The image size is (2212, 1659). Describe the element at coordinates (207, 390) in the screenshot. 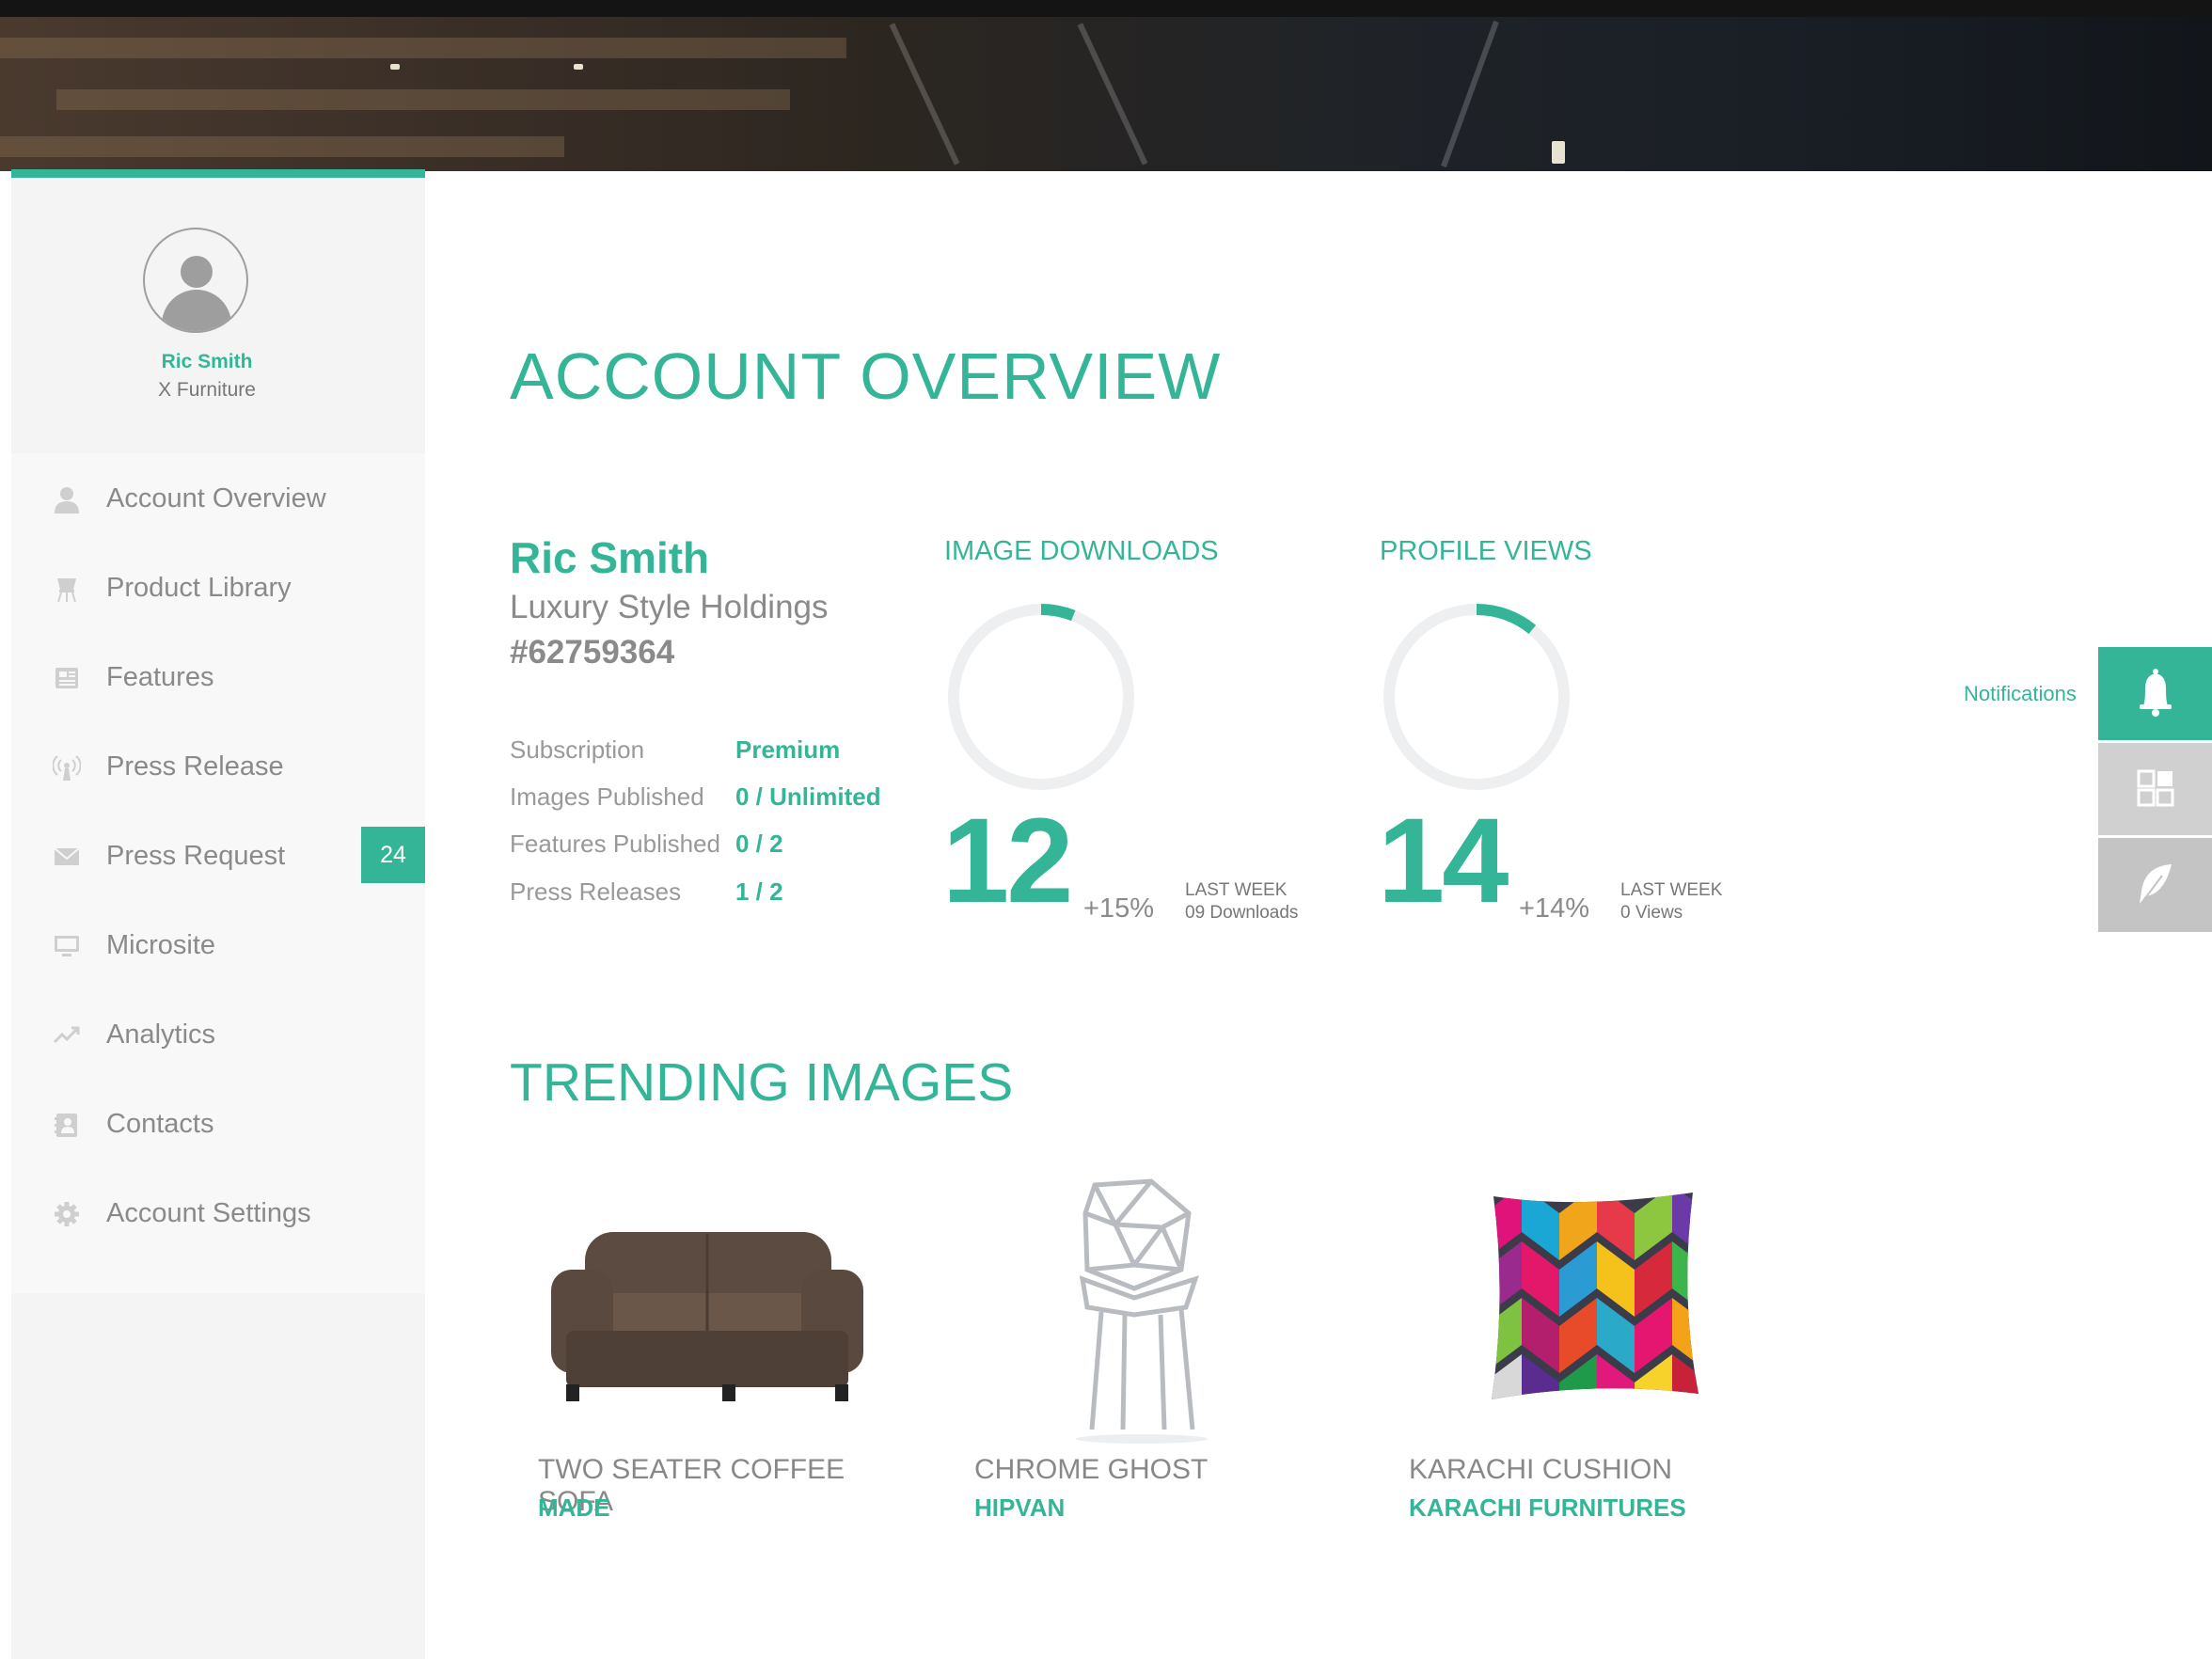

I see `profile-company: X Furniture` at that location.